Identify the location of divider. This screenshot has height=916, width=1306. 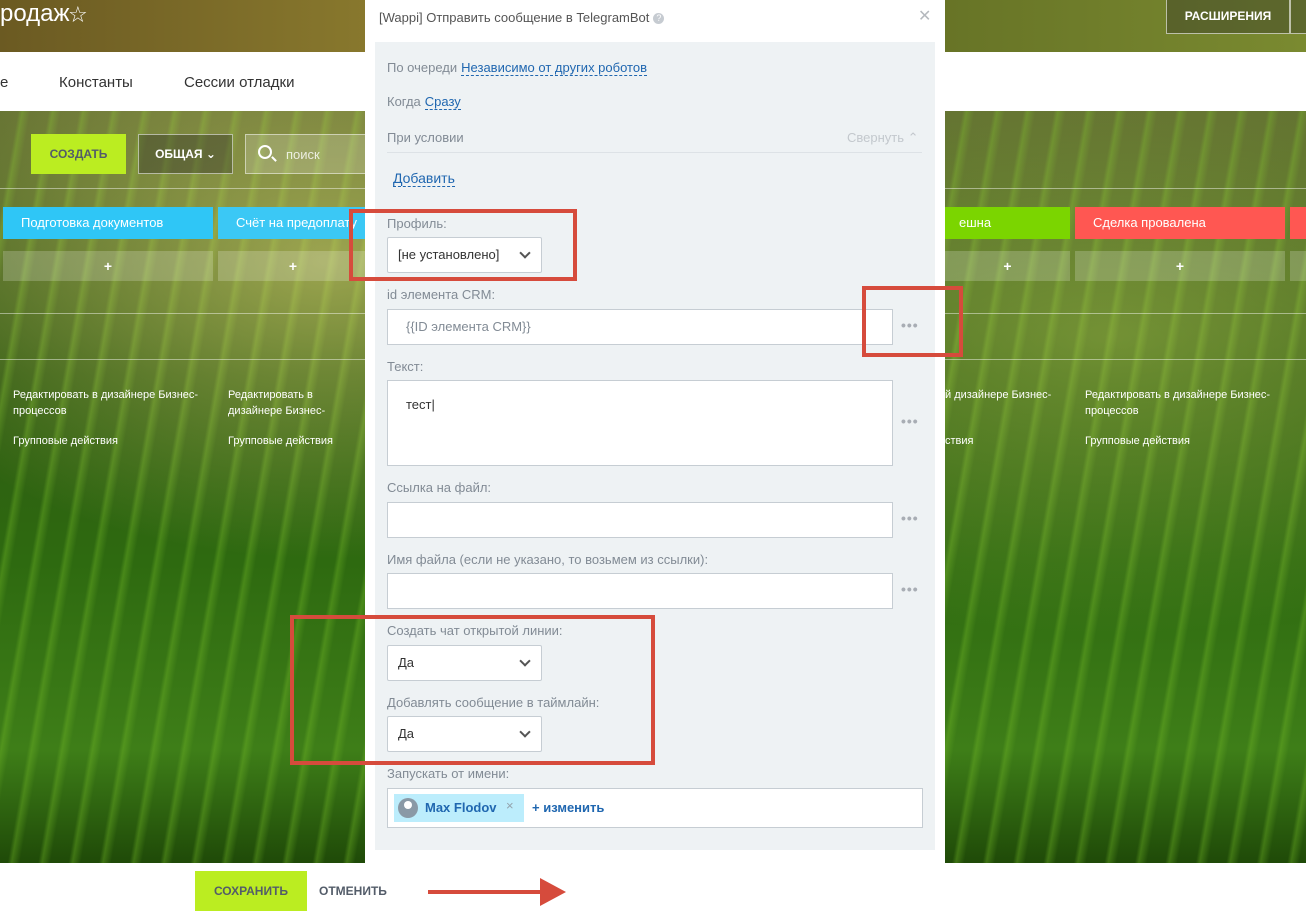
(654, 152).